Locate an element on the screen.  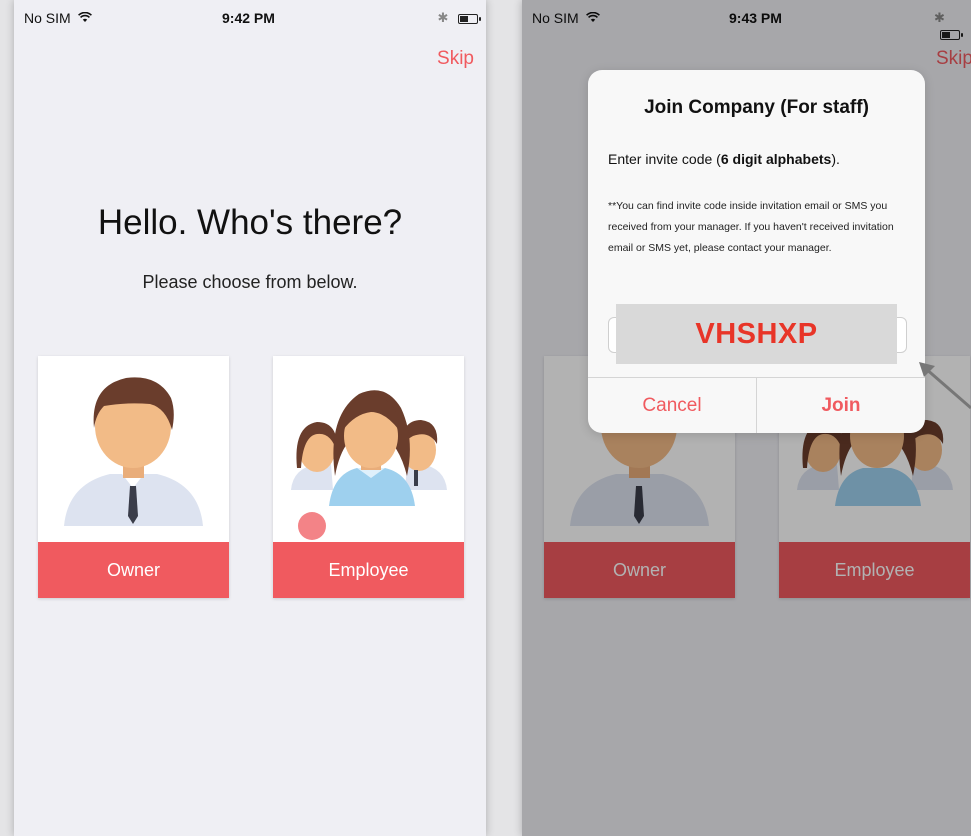
greeting-subtitle: Please choose from below. is located at coordinates (250, 282).